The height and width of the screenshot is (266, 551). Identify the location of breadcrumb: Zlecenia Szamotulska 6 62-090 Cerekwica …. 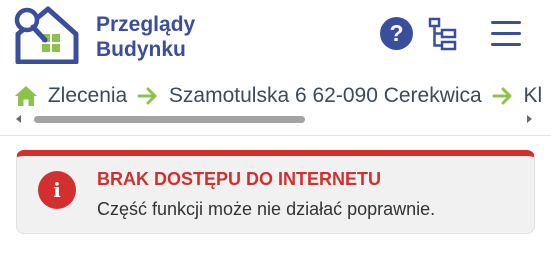
(282, 97).